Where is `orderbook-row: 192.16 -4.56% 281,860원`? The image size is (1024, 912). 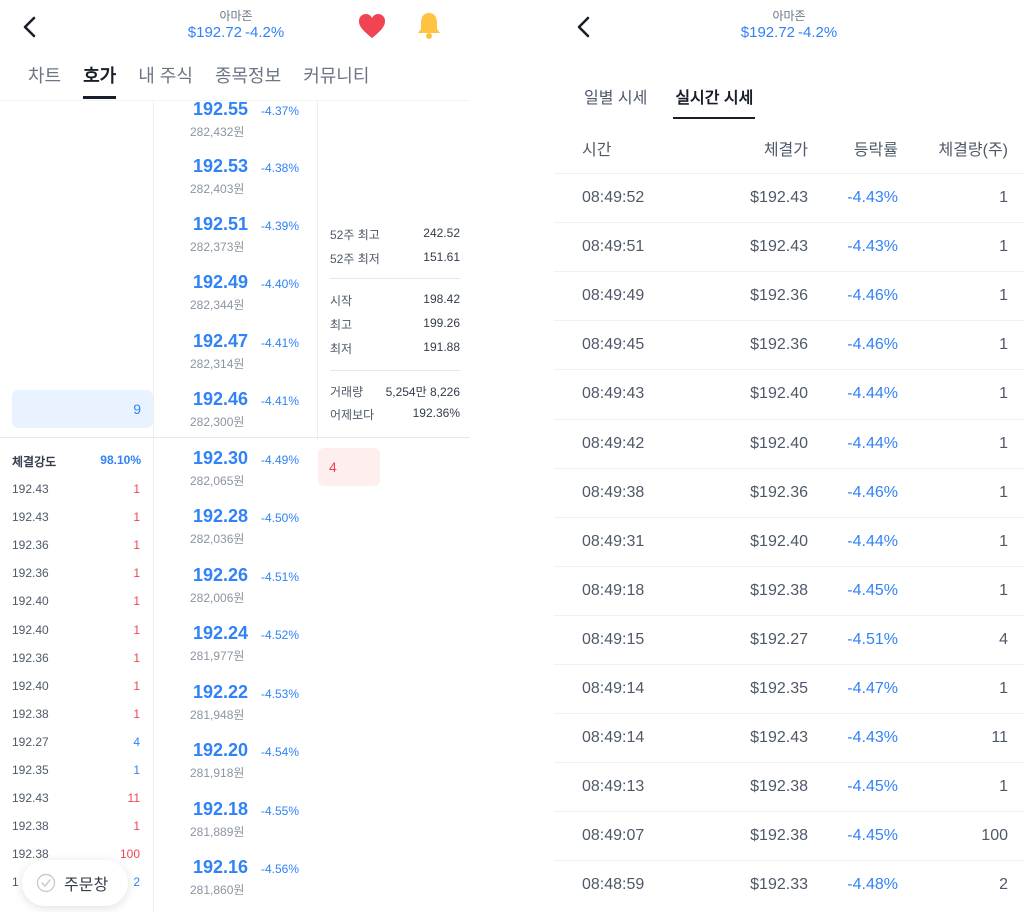
orderbook-row: 192.16 -4.56% 281,860원 is located at coordinates (235, 884).